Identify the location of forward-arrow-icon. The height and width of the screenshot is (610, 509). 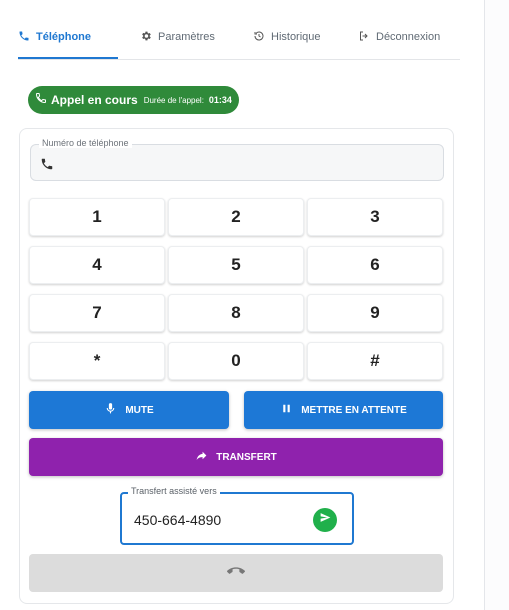
(201, 457).